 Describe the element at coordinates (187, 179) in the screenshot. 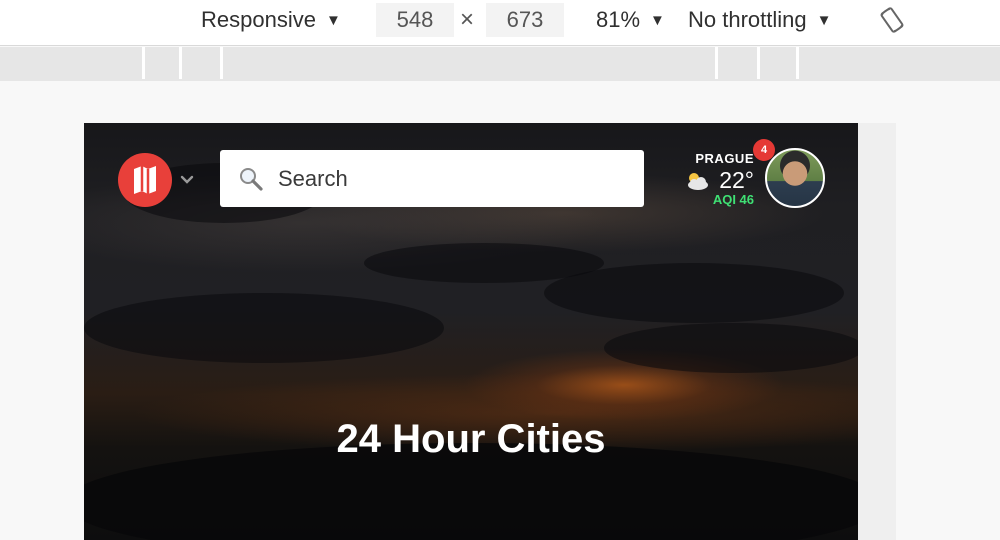

I see `chevron-down-icon` at that location.